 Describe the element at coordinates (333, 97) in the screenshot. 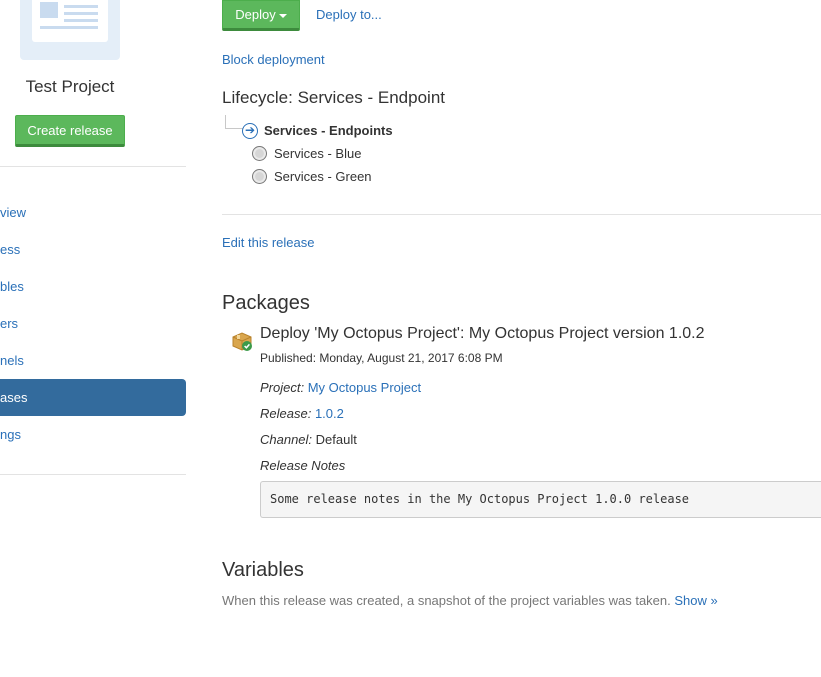

I see `lifecycle-title: Lifecycle: Services - Endpoint` at that location.